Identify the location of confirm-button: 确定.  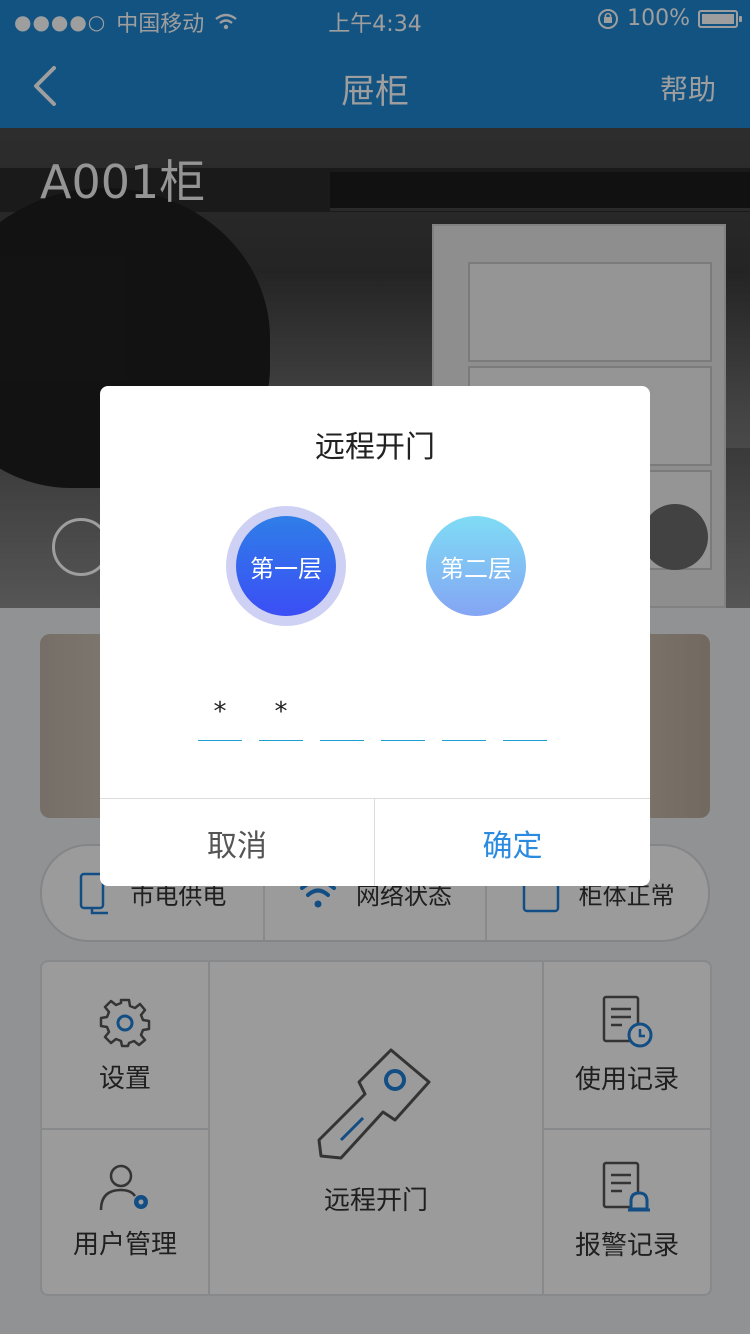
(512, 842).